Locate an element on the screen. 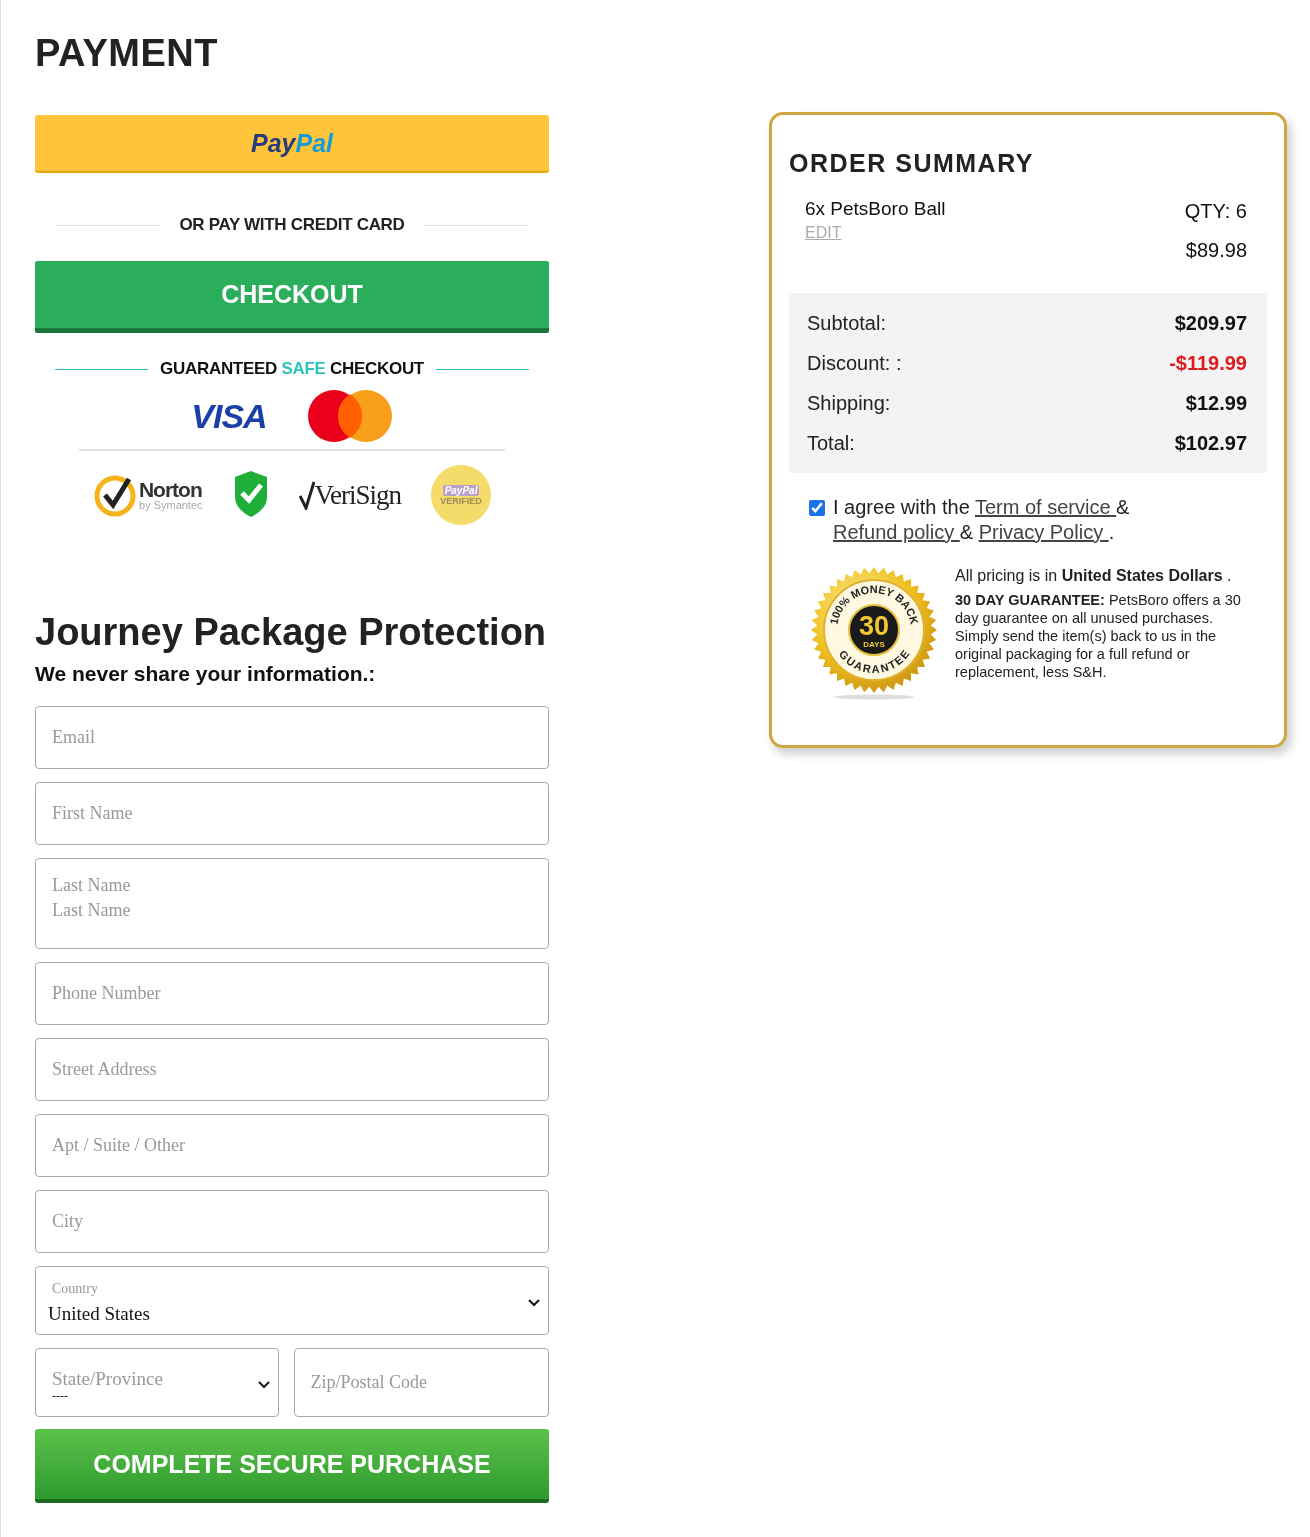  text-field: Phone Number is located at coordinates (292, 993).